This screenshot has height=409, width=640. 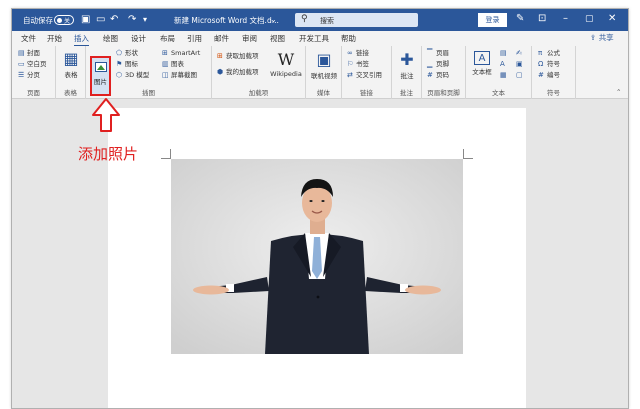 I want to click on group-media-label: 媒体, so click(x=323, y=93).